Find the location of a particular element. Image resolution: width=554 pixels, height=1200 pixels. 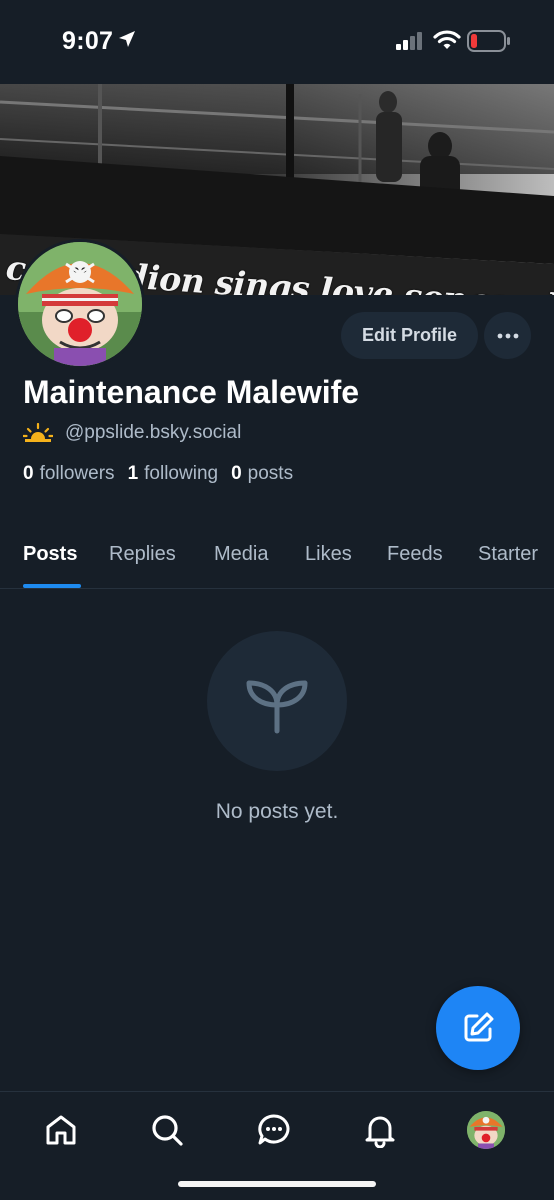

compose-post-button is located at coordinates (478, 1028).